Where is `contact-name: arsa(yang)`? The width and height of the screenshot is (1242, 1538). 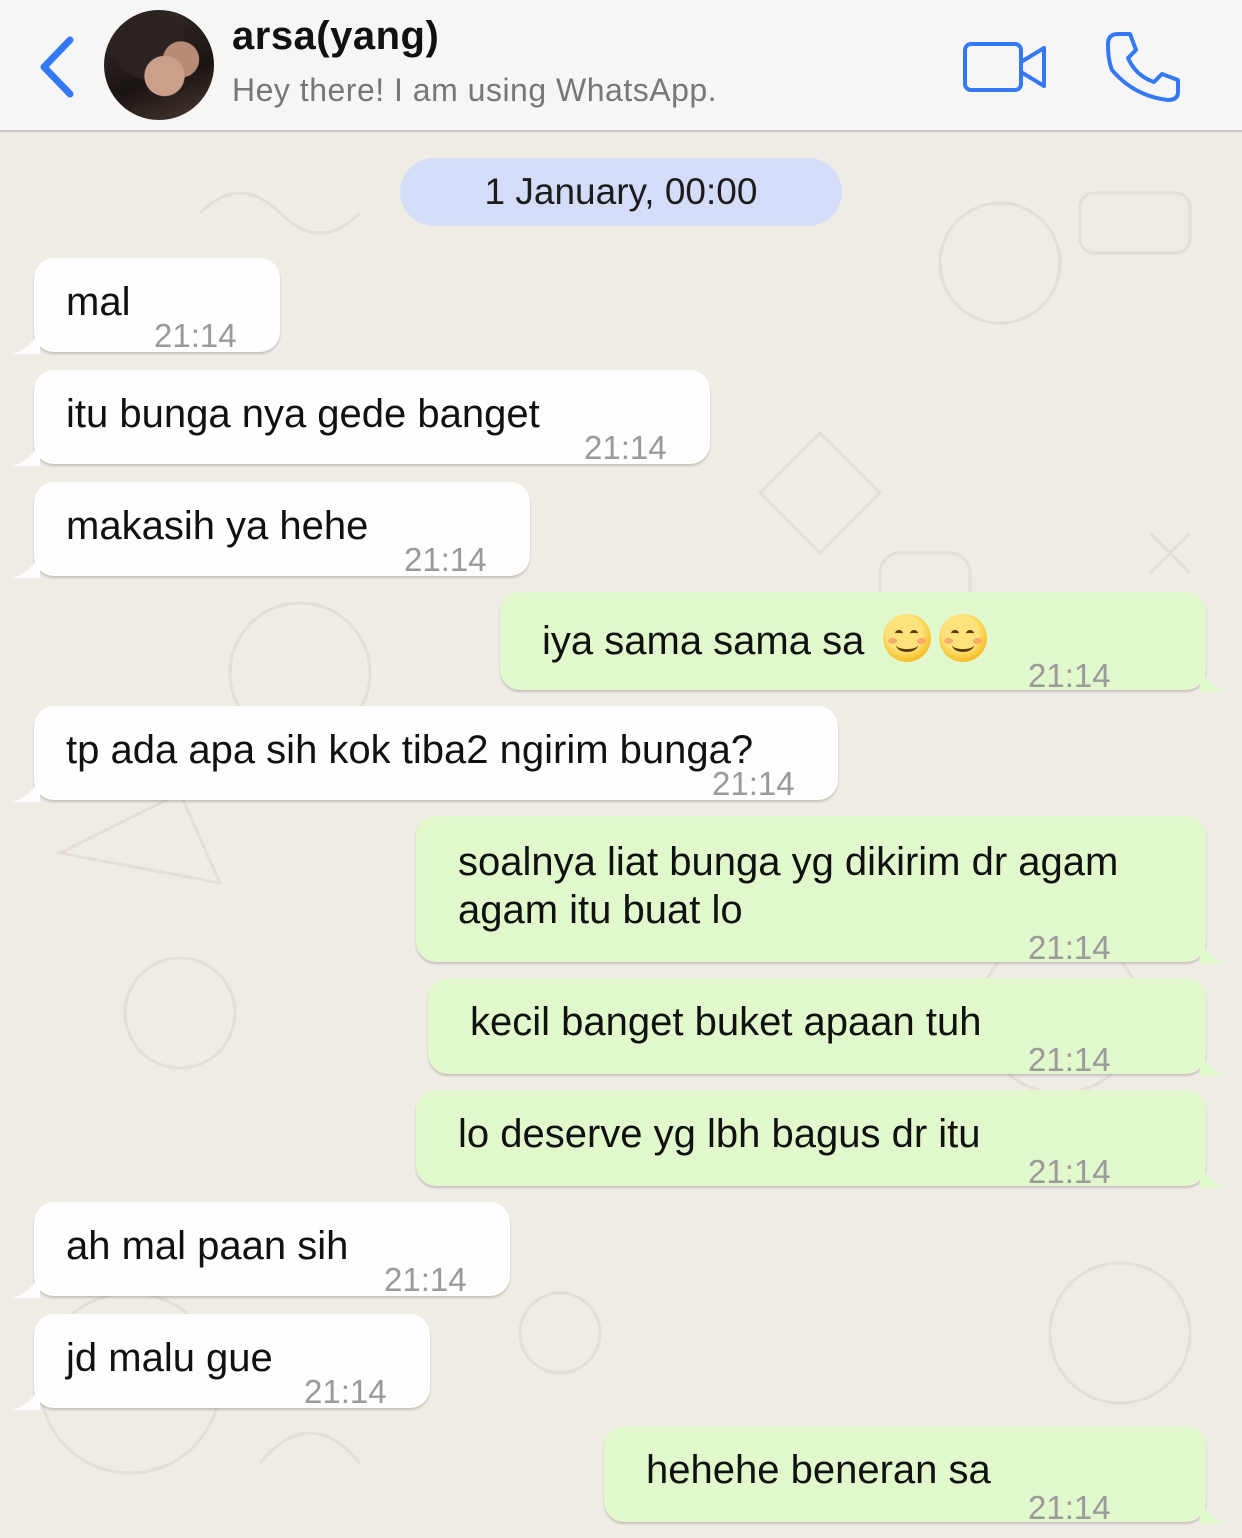
contact-name: arsa(yang) is located at coordinates (335, 36).